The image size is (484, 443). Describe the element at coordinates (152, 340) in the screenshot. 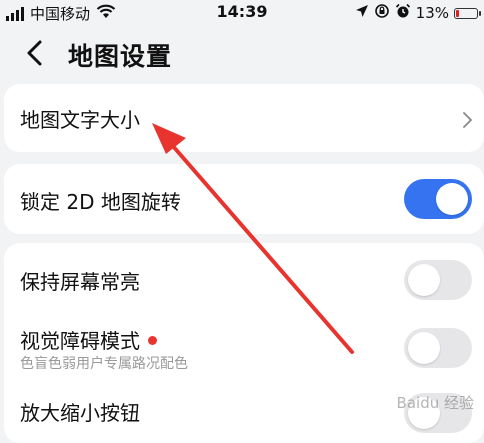

I see `new-badge-dot` at that location.